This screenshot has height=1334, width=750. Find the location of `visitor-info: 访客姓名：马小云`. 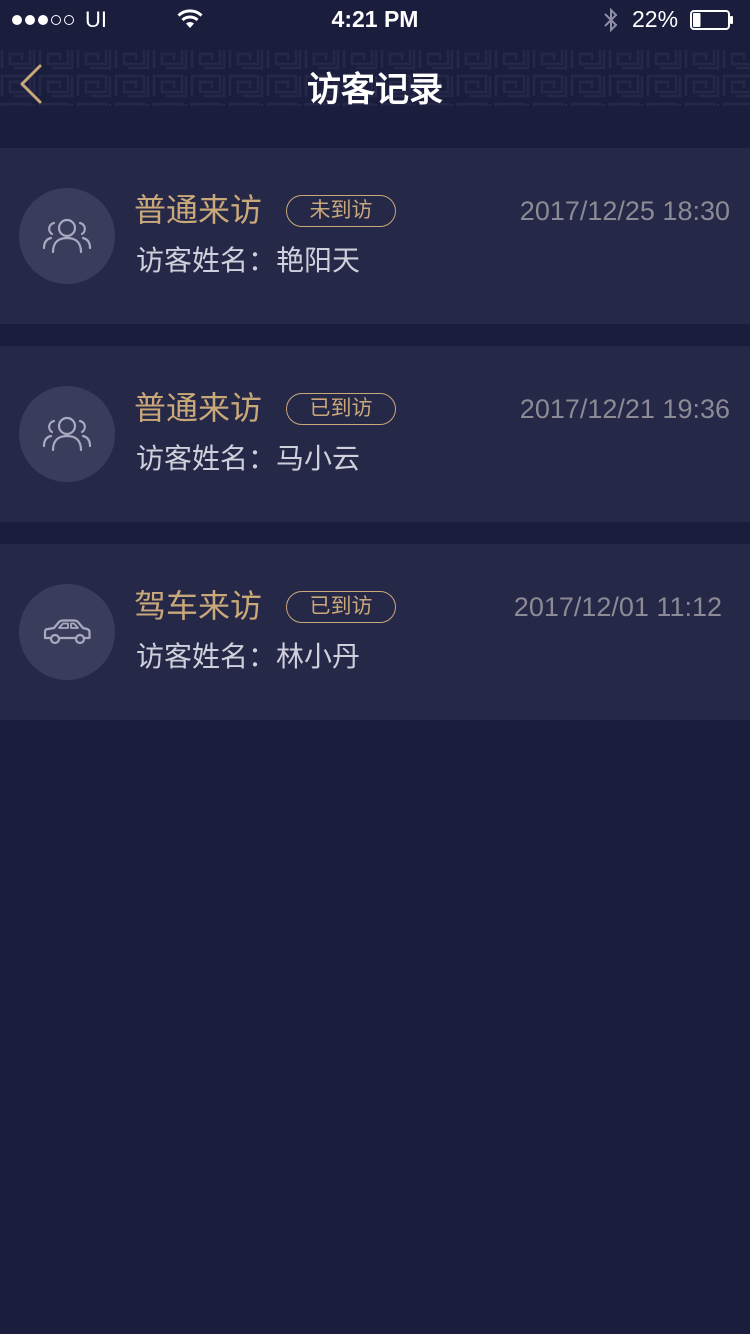

visitor-info: 访客姓名：马小云 is located at coordinates (248, 459).